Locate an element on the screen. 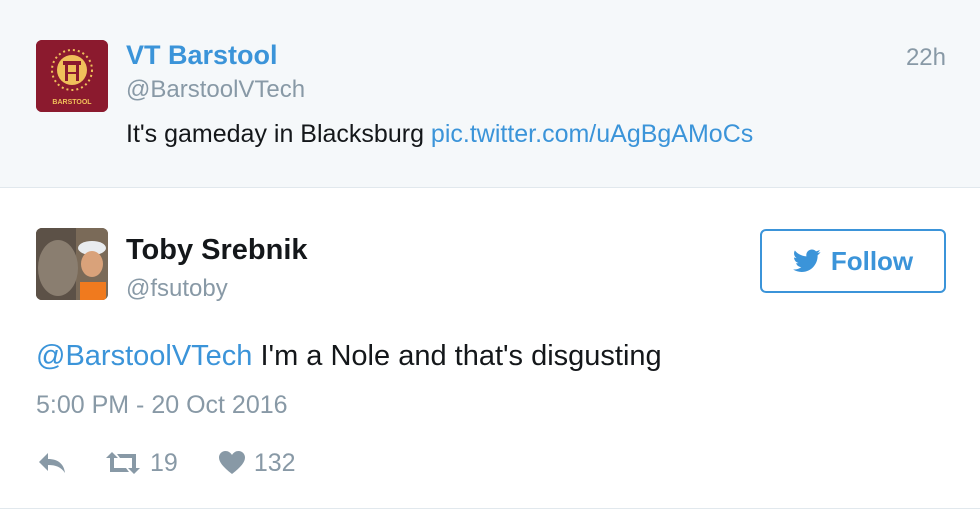 The width and height of the screenshot is (980, 511). heart-icon is located at coordinates (231, 462).